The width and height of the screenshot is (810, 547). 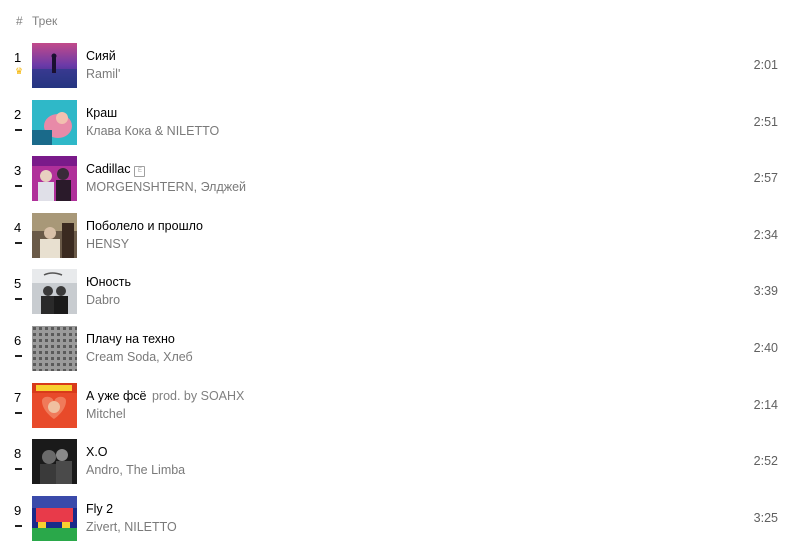 I want to click on crown-icon: ♛, so click(x=19, y=71).